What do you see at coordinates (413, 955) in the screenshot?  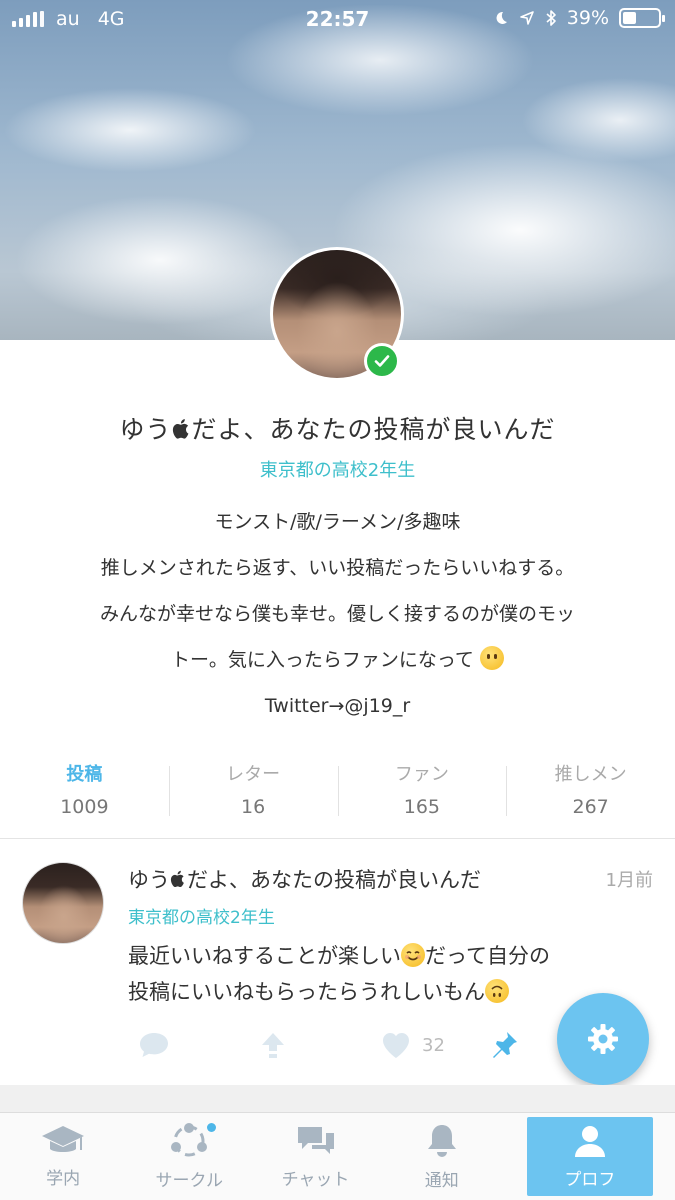 I see `smiling-face-emoji-icon` at bounding box center [413, 955].